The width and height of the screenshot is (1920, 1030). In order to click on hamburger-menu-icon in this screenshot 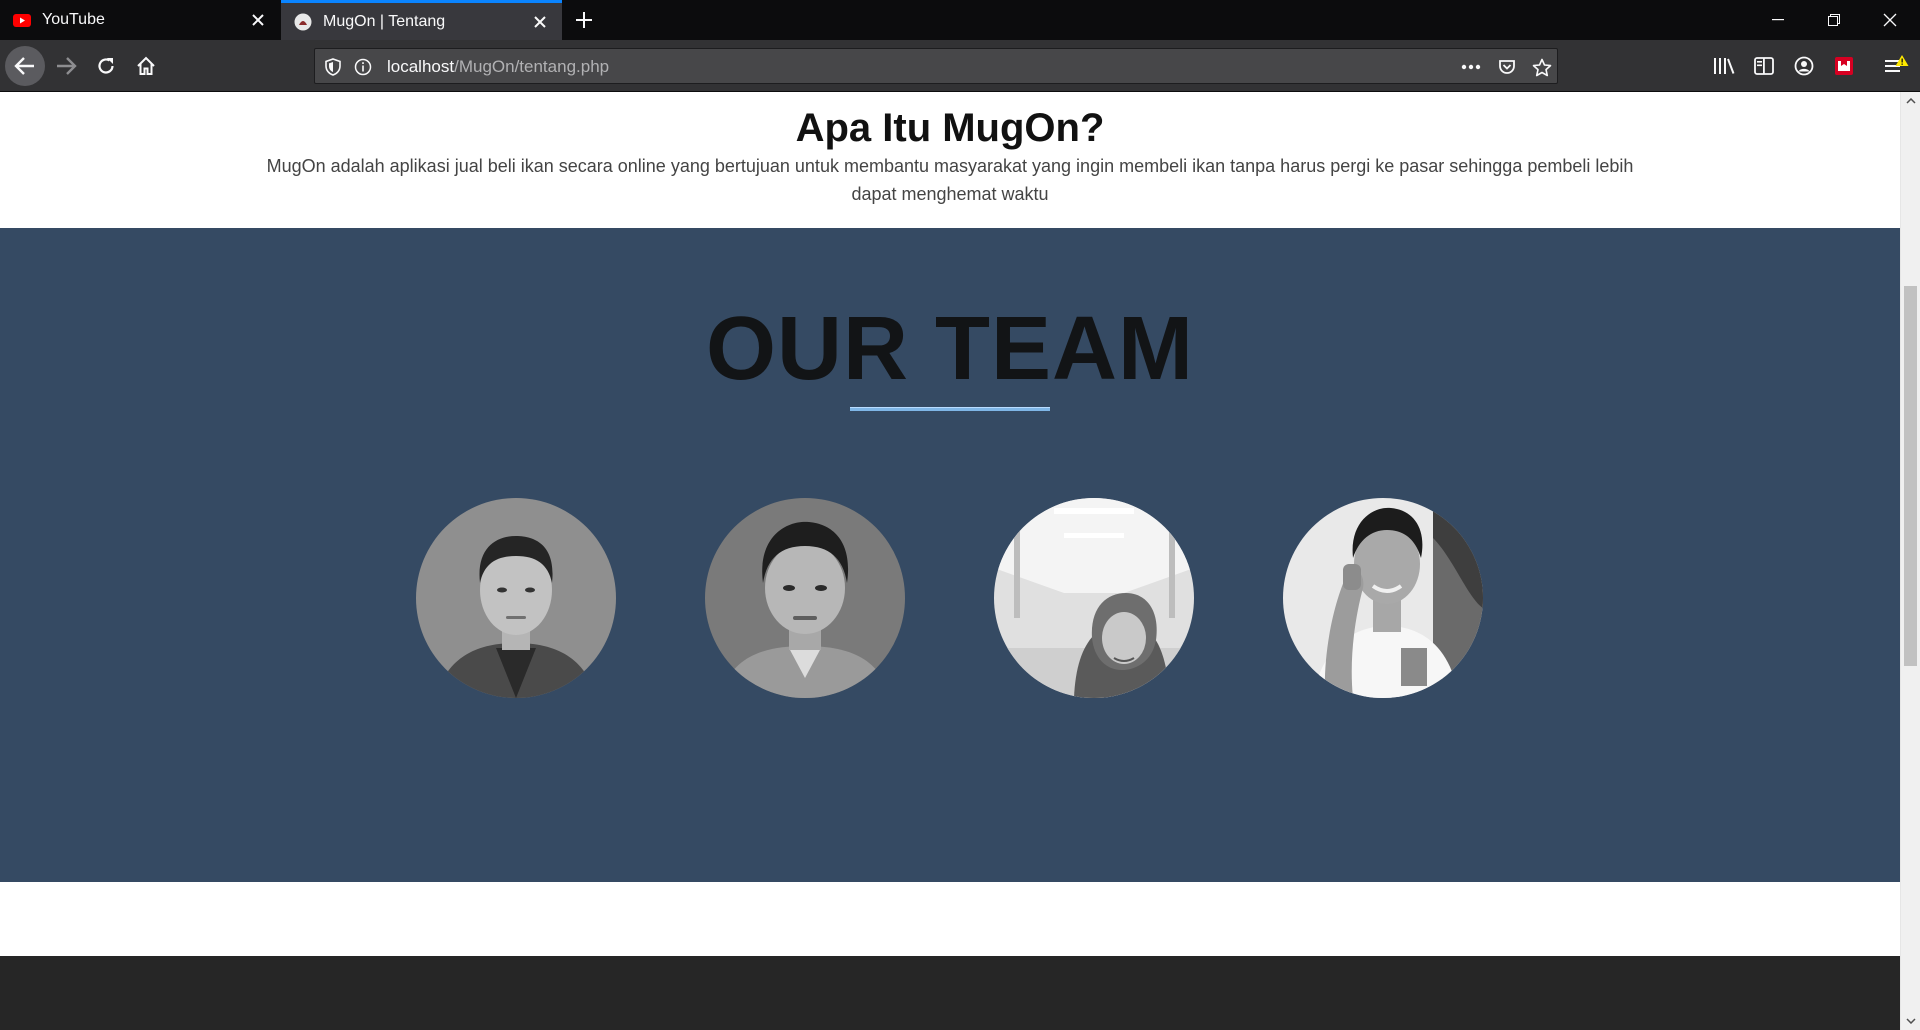, I will do `click(1897, 63)`.